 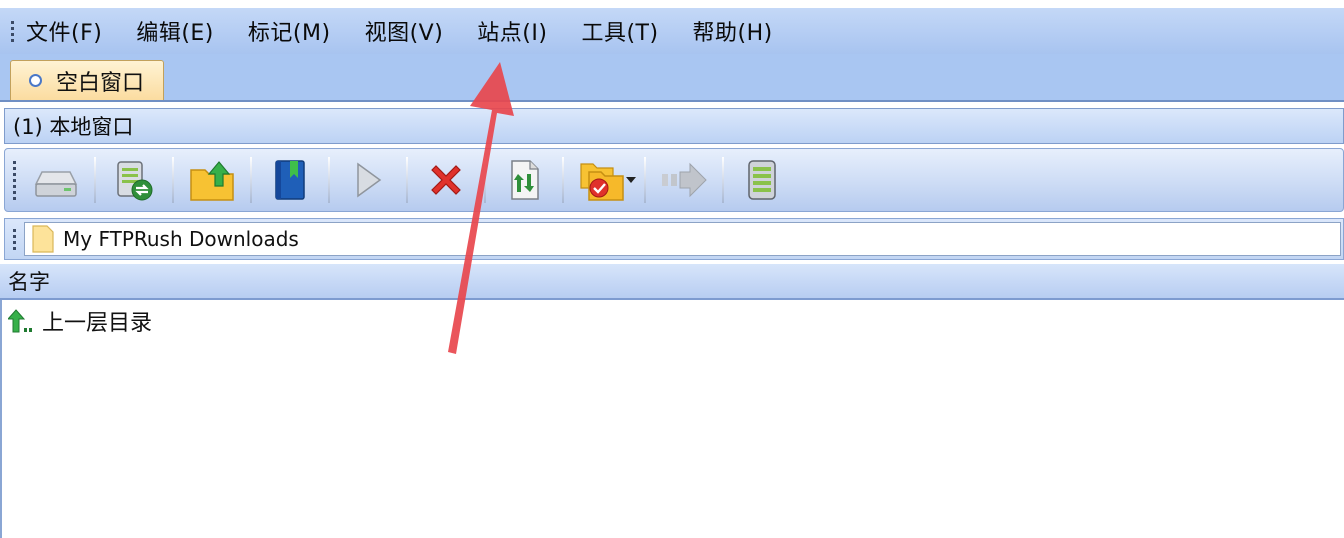 I want to click on folder-filter-dropdown, so click(x=631, y=180).